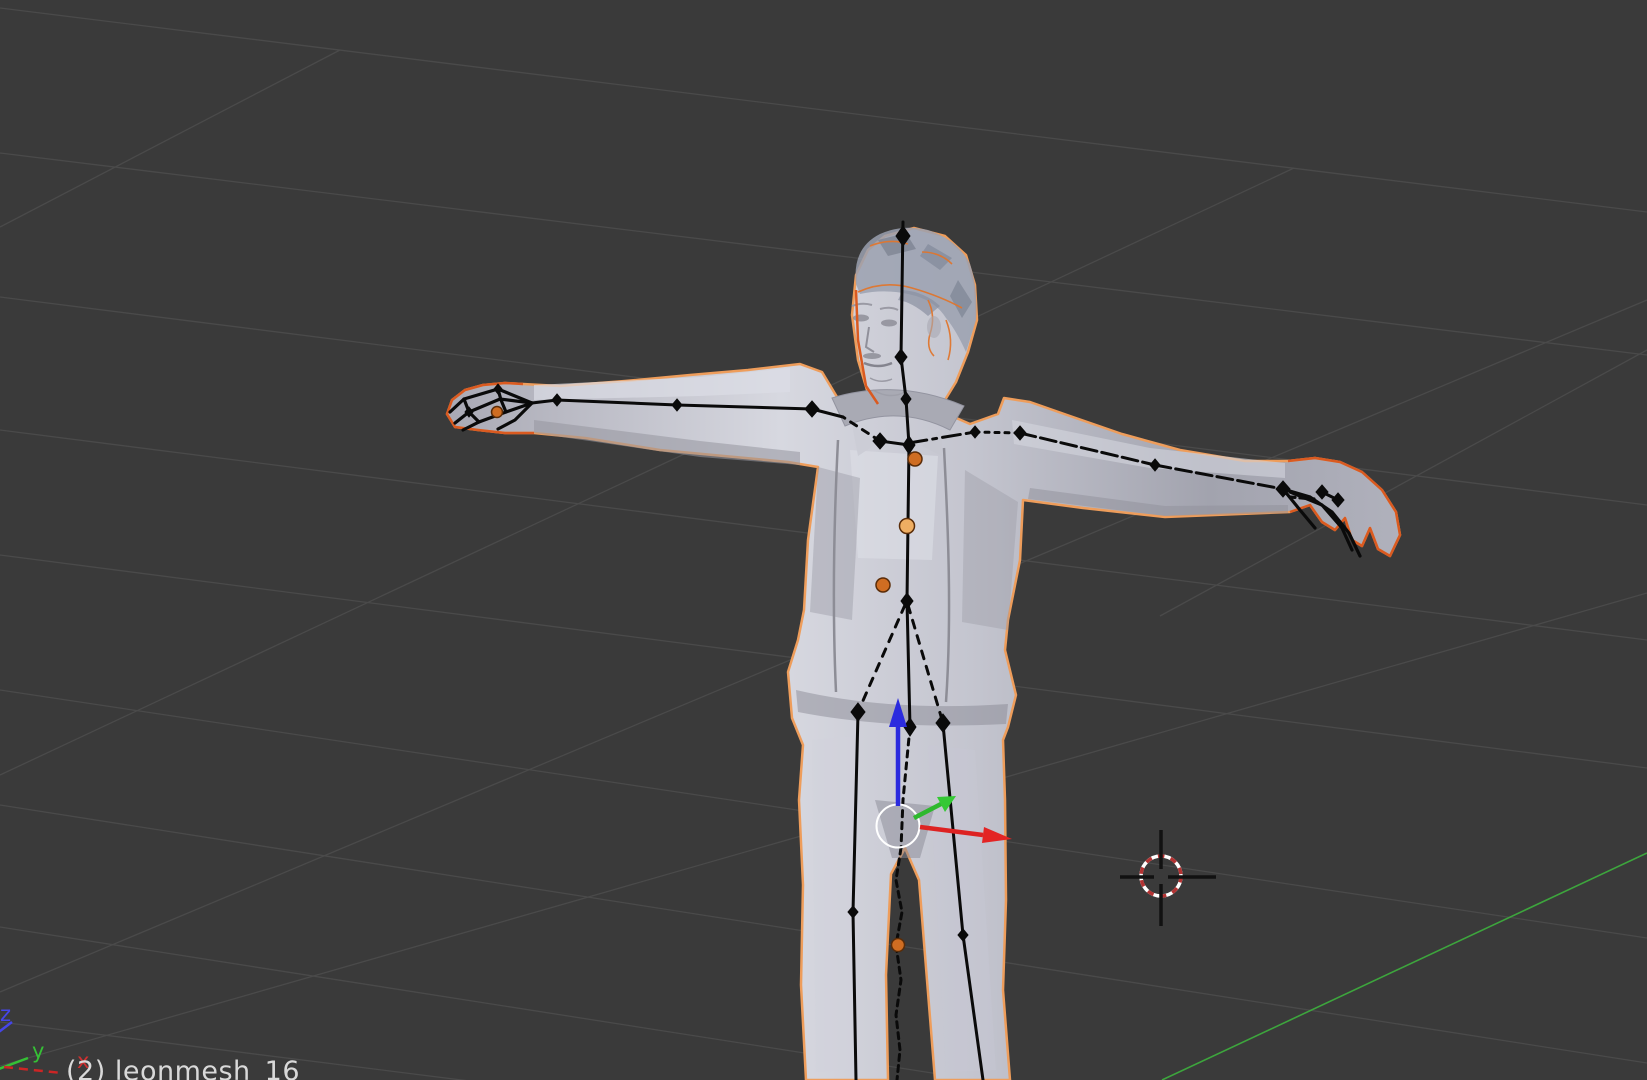  Describe the element at coordinates (1404, 966) in the screenshot. I see `y-axis-line` at that location.